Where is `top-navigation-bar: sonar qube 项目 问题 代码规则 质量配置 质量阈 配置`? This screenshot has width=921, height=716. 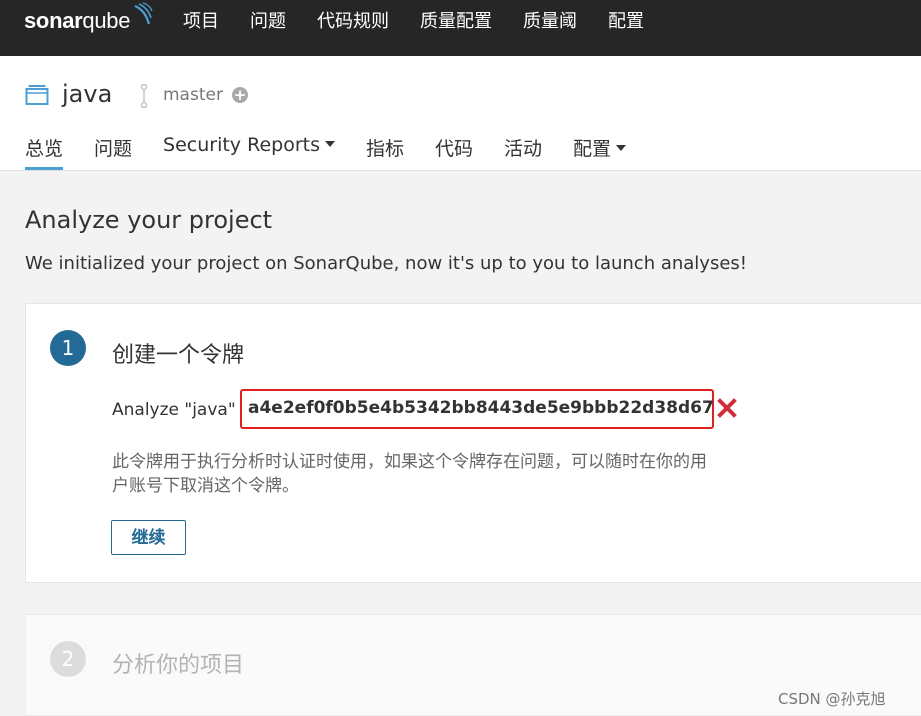 top-navigation-bar: sonar qube 项目 问题 代码规则 质量配置 质量阈 配置 is located at coordinates (460, 28).